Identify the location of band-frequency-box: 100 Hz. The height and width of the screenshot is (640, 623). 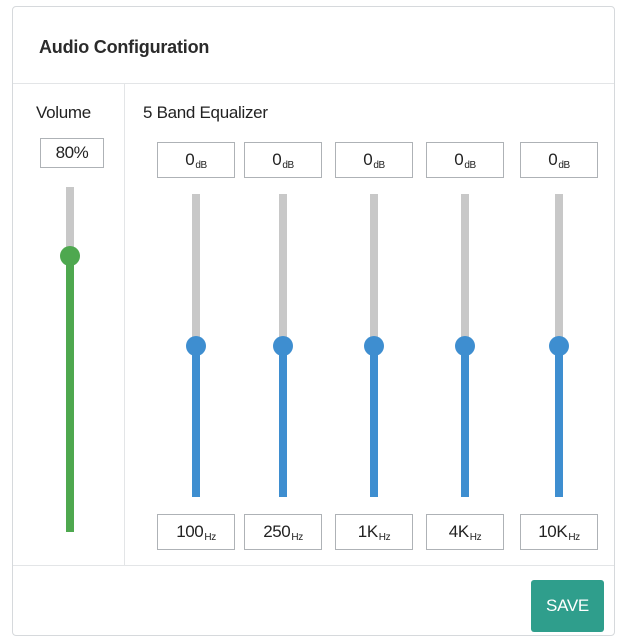
(196, 532).